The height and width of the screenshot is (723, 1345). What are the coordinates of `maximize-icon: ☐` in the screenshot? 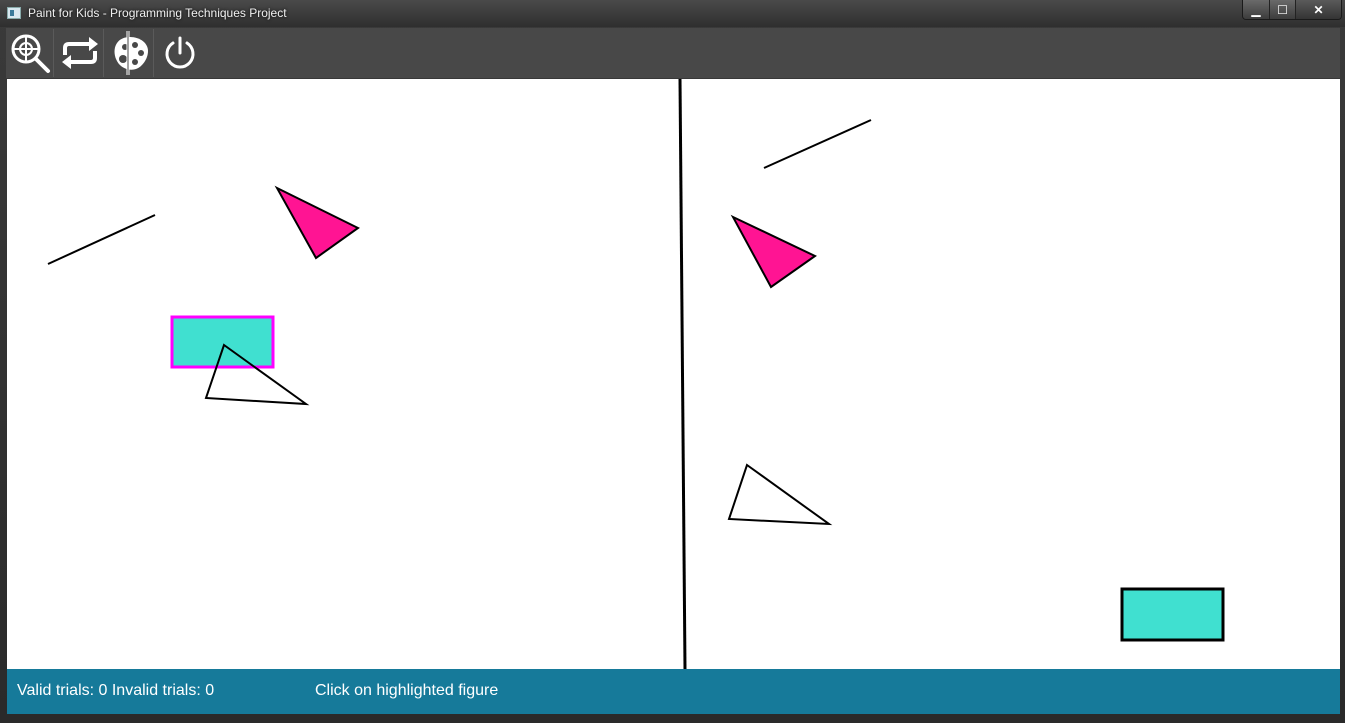 It's located at (1282, 9).